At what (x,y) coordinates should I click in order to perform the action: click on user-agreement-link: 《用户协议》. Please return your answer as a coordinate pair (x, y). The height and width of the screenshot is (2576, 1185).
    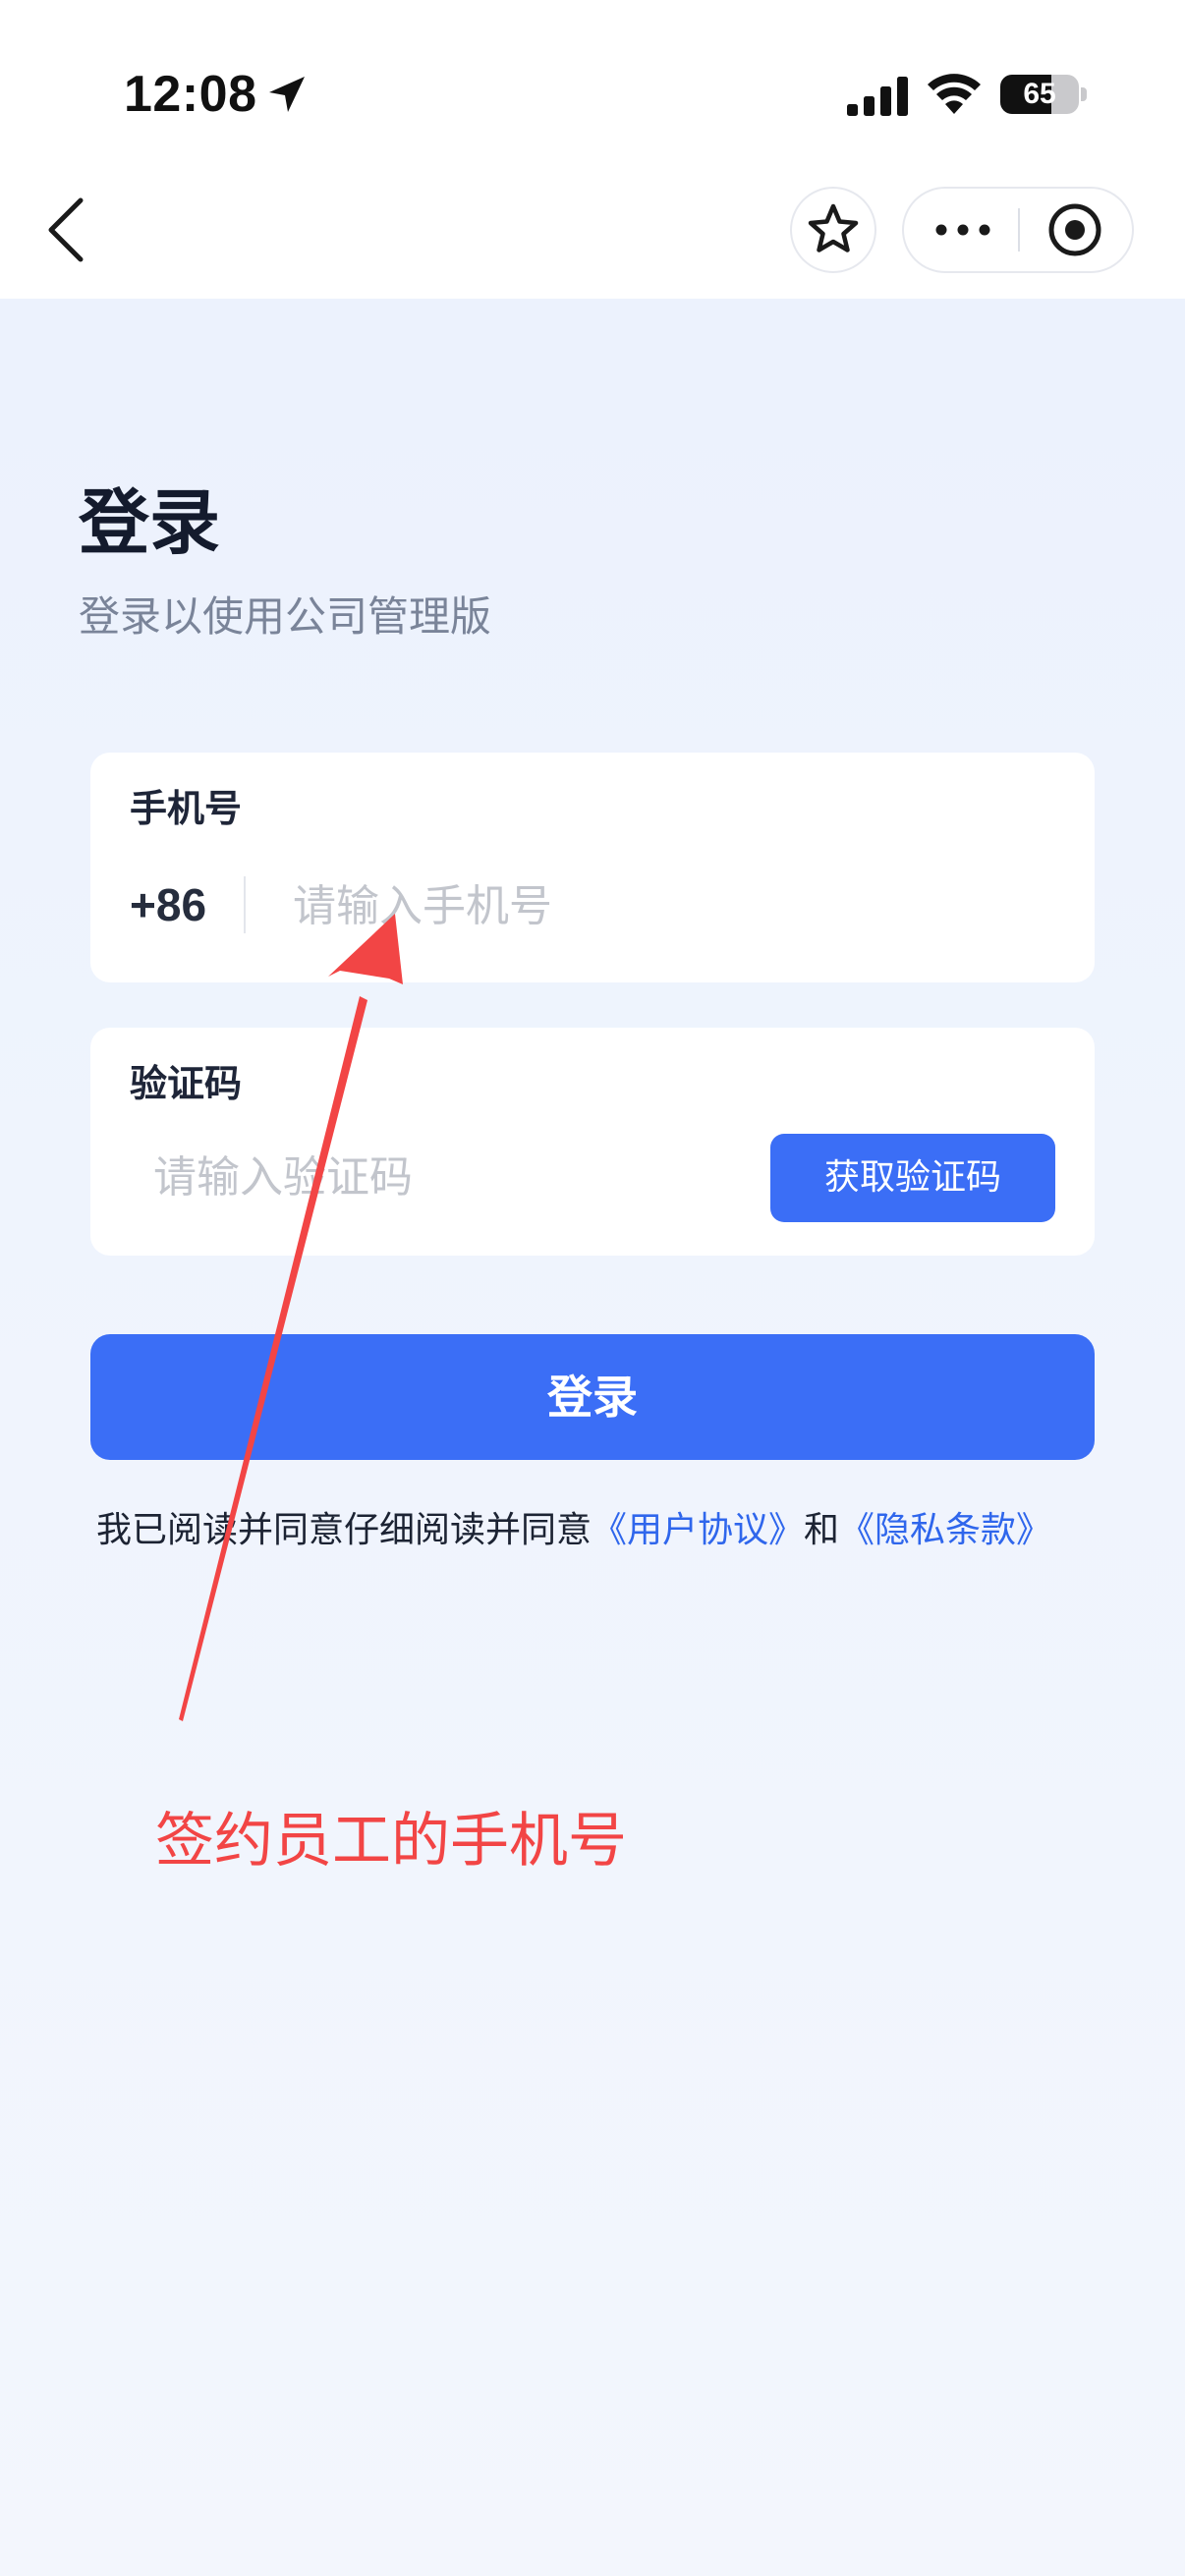
    Looking at the image, I should click on (698, 1530).